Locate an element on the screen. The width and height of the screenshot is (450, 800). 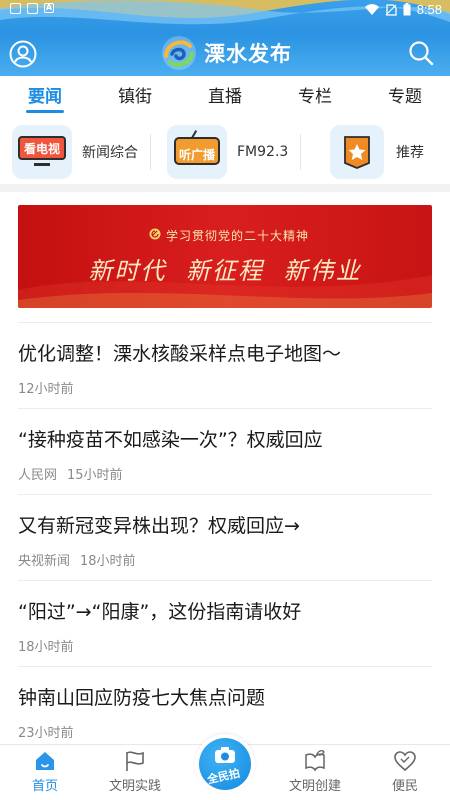
quick-links: 看电视 新闻综合 听广播 FM92.3 推荐 is located at coordinates (225, 153).